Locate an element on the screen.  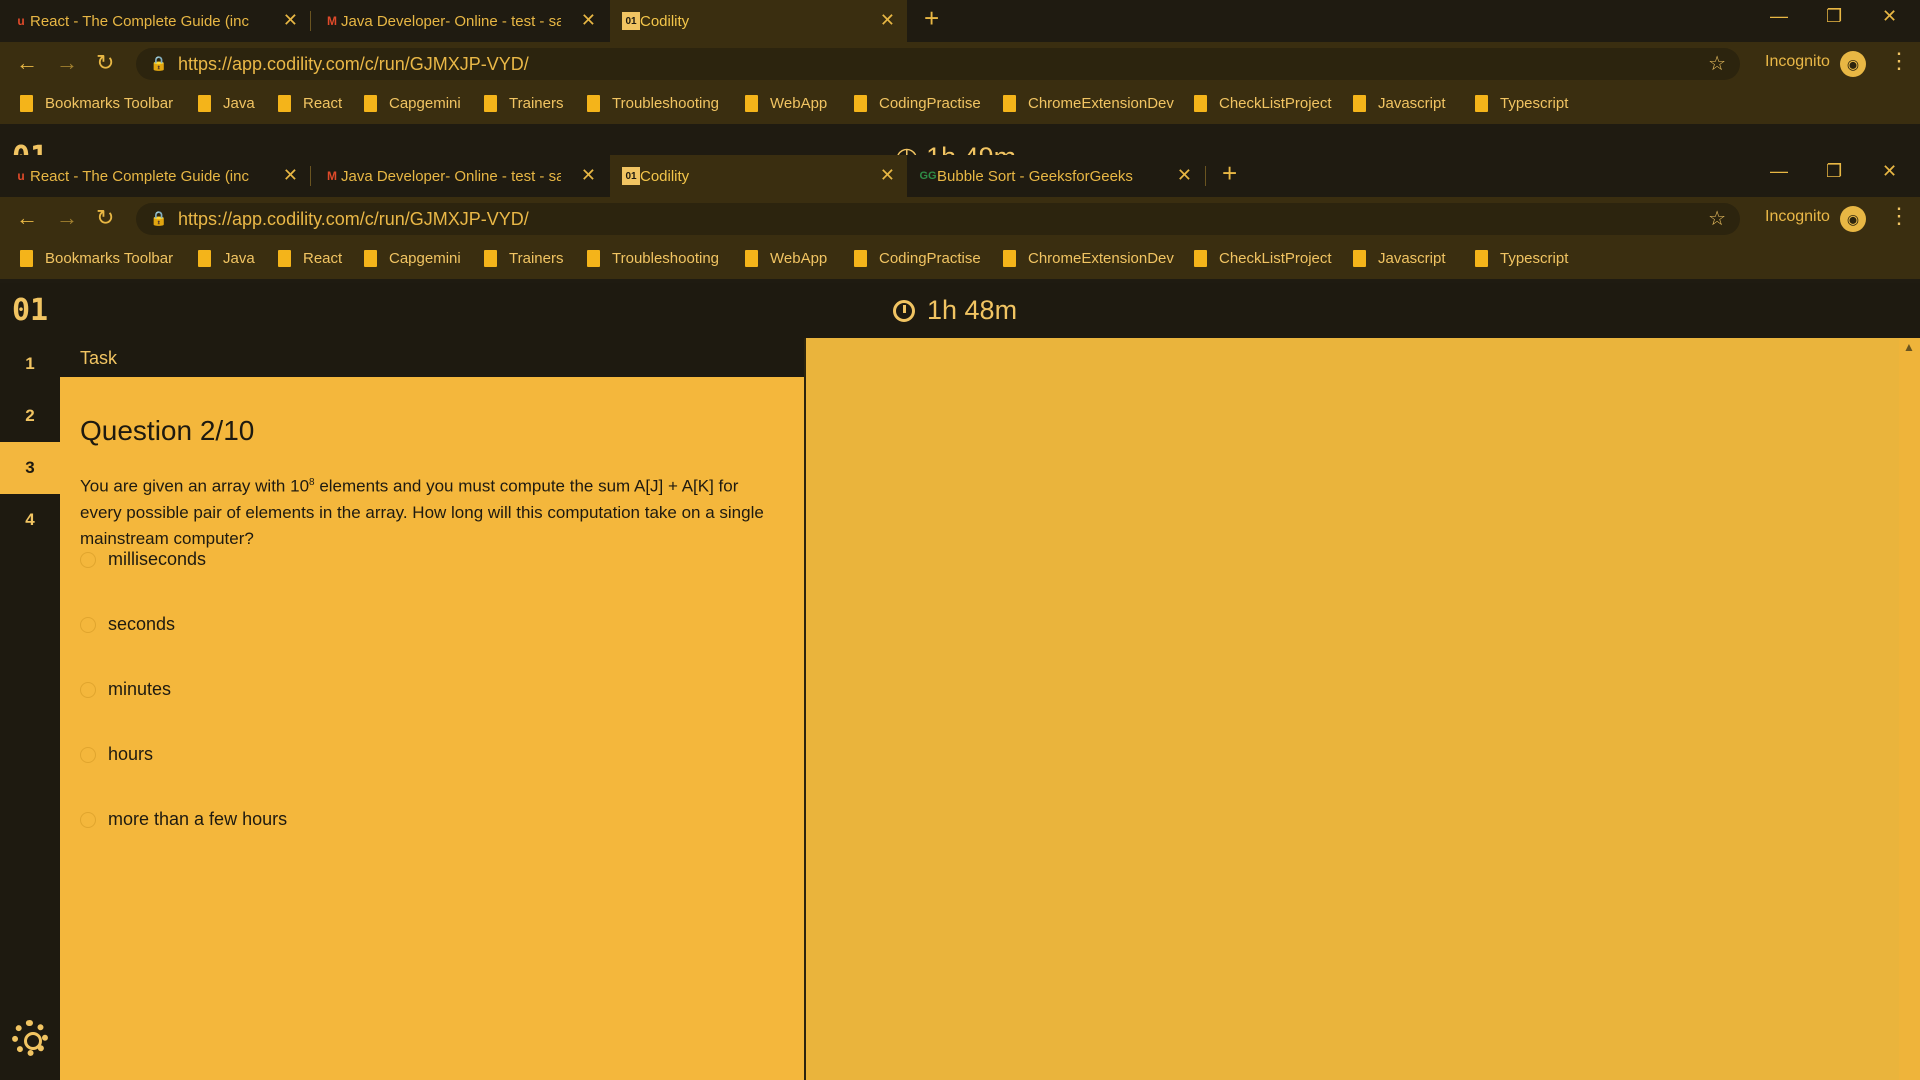
udemy-icon: u is located at coordinates (21, 176).